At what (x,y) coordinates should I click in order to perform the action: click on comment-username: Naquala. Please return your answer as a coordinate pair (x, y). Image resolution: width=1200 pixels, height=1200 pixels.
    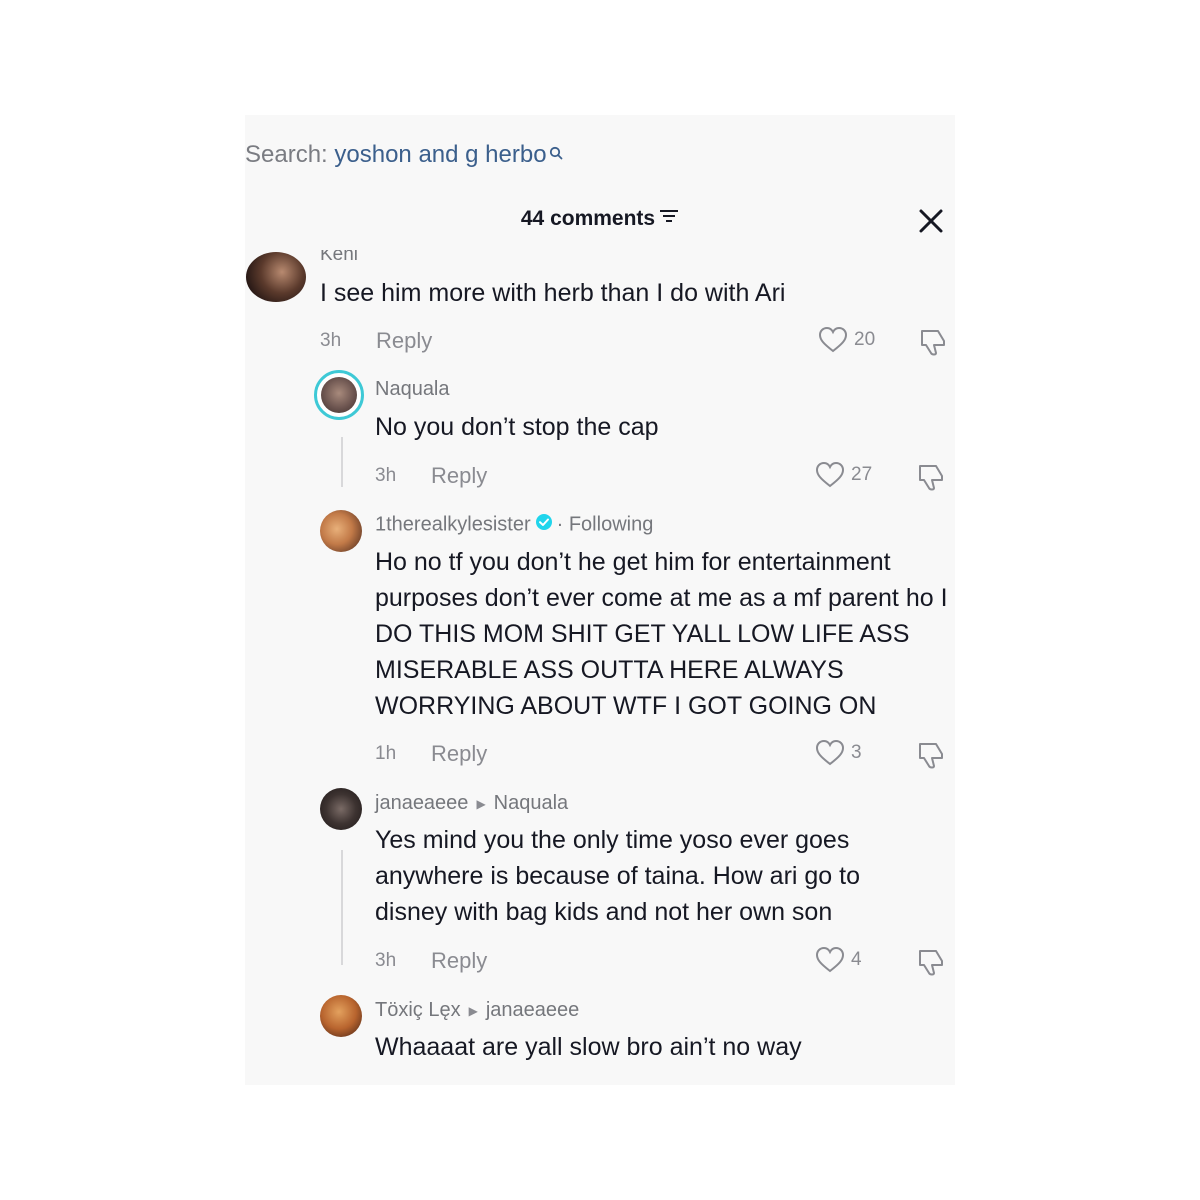
    Looking at the image, I should click on (412, 389).